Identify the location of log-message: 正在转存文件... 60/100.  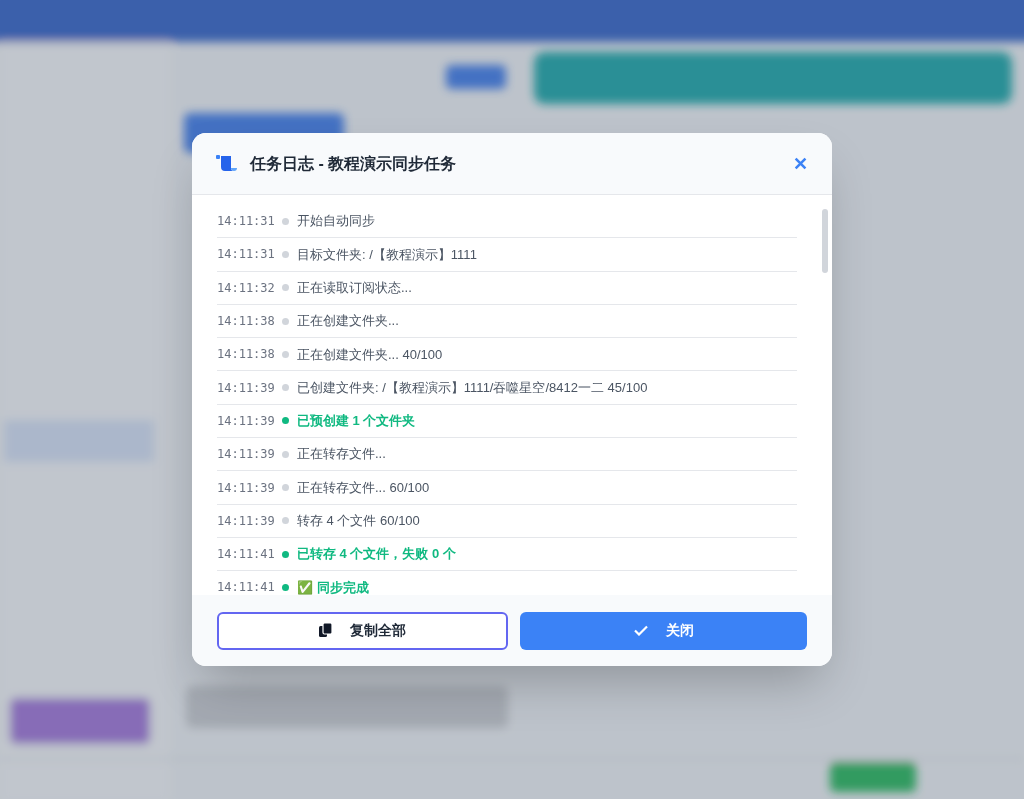
(363, 487).